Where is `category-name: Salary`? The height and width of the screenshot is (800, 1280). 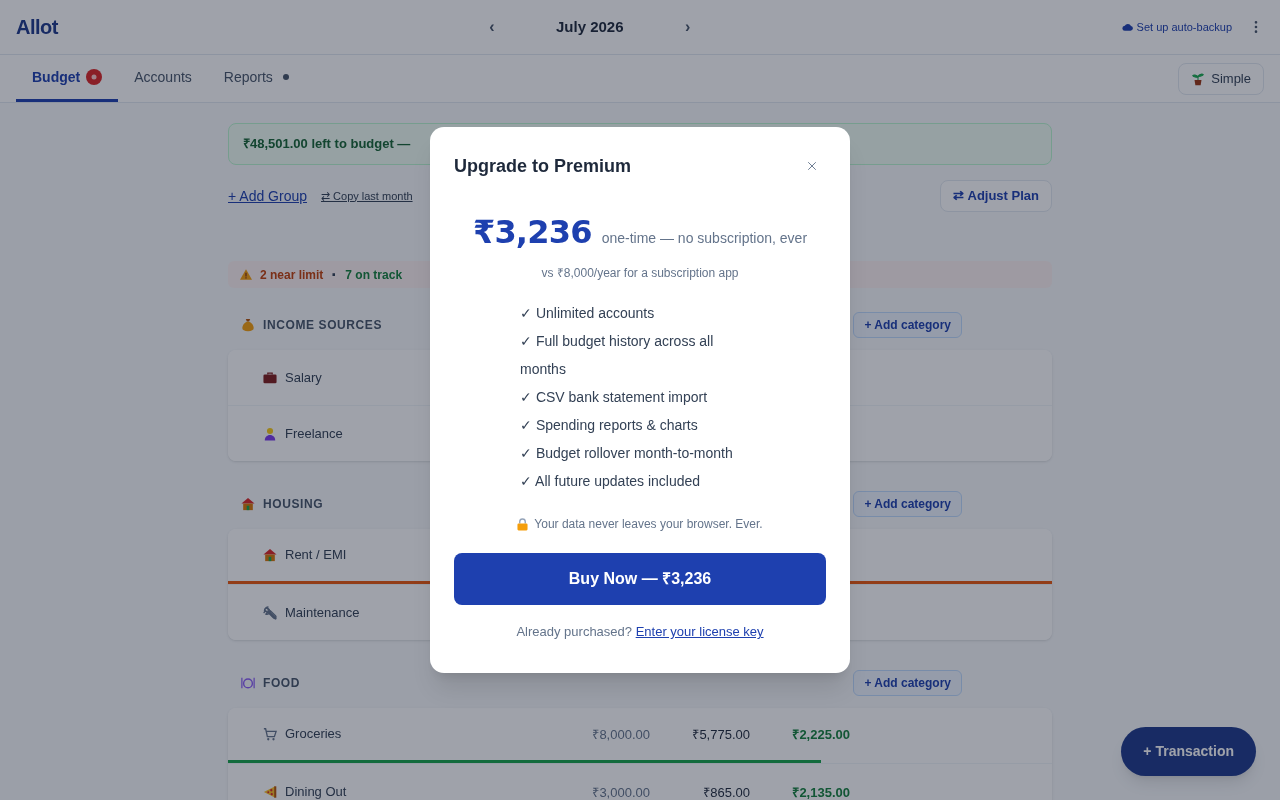 category-name: Salary is located at coordinates (303, 377).